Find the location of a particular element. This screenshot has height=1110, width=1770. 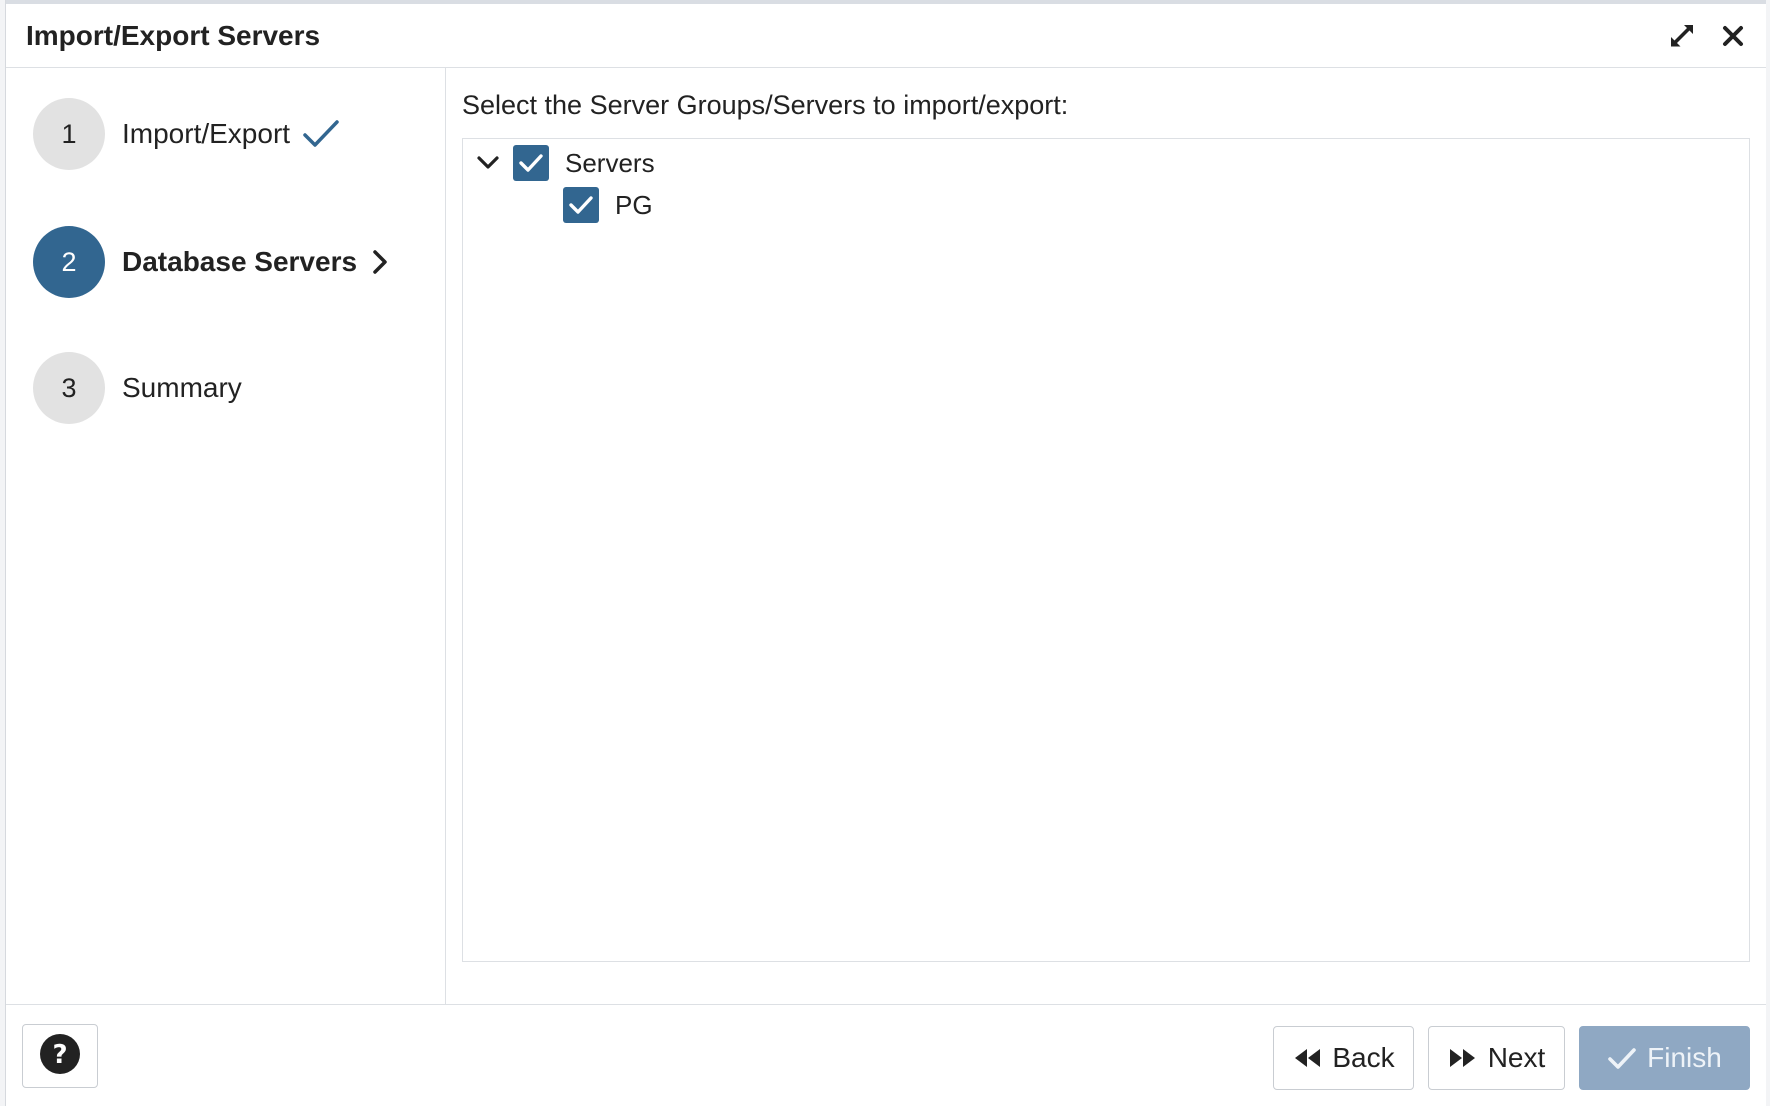

step-label: Database Servers is located at coordinates (240, 261).